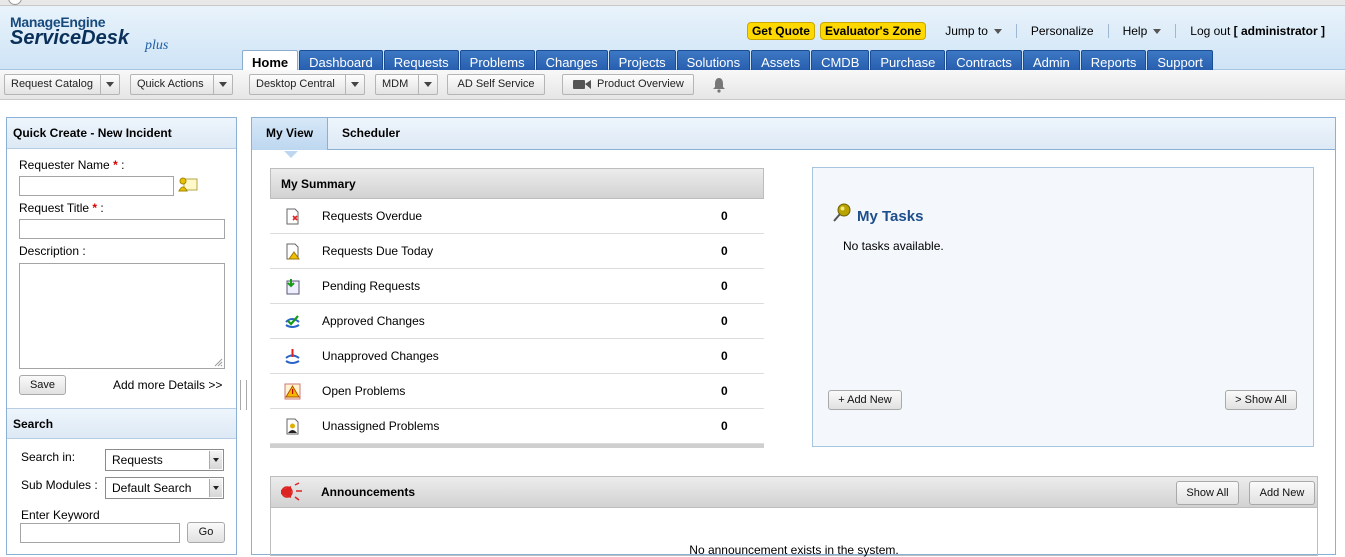  I want to click on go-button: Go, so click(206, 532).